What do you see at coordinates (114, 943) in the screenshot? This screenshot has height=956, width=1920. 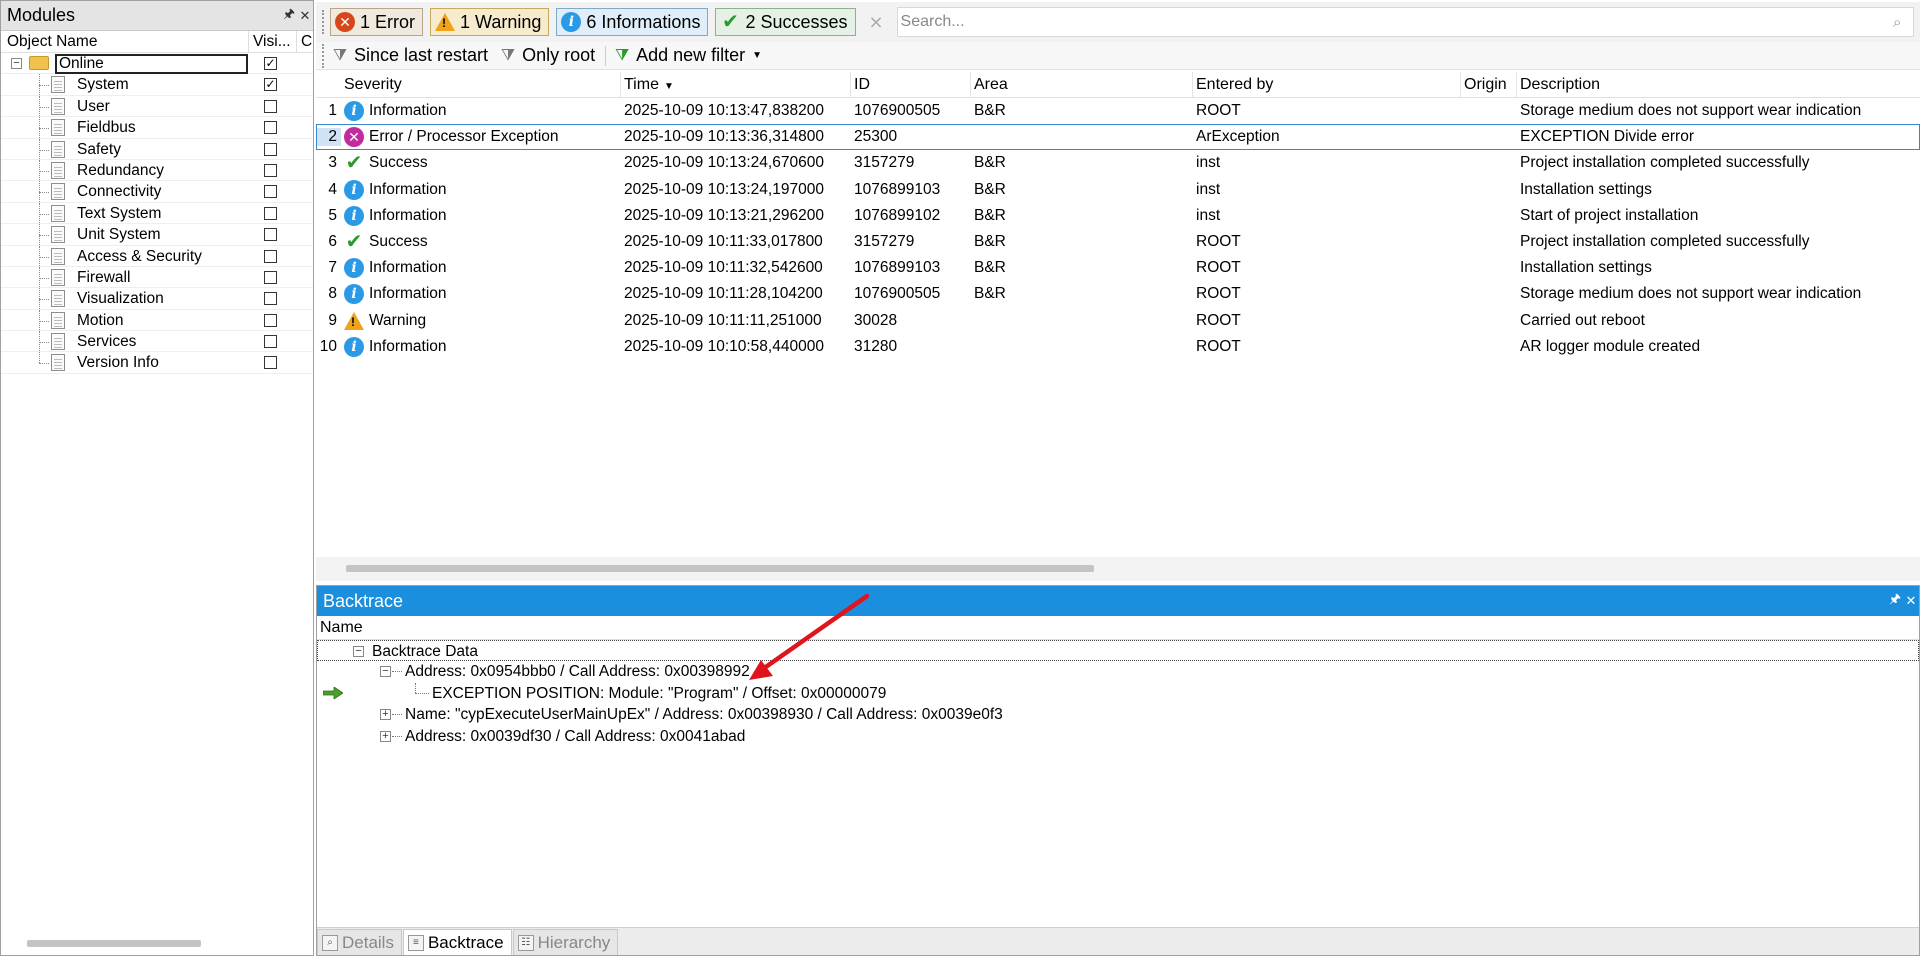 I see `horizontal-scrollbar` at bounding box center [114, 943].